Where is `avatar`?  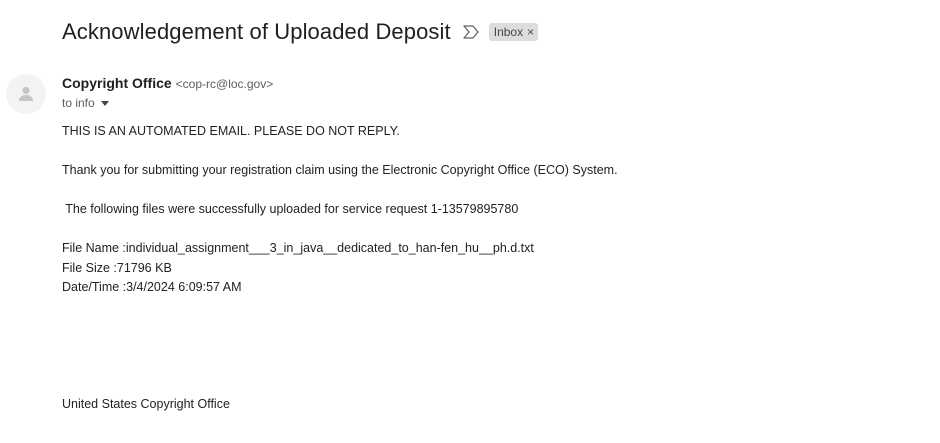 avatar is located at coordinates (26, 94).